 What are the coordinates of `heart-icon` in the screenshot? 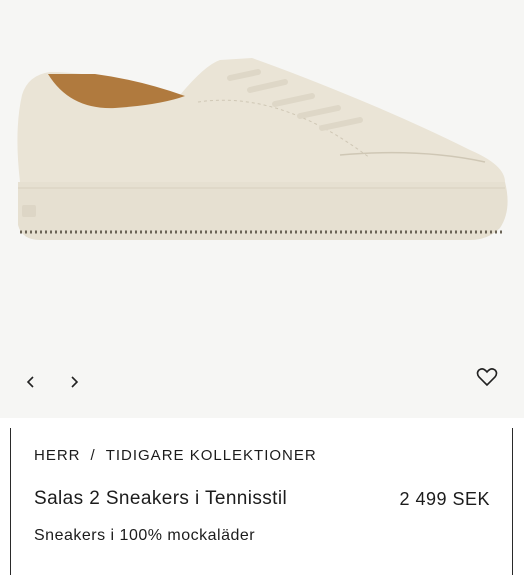 It's located at (487, 377).